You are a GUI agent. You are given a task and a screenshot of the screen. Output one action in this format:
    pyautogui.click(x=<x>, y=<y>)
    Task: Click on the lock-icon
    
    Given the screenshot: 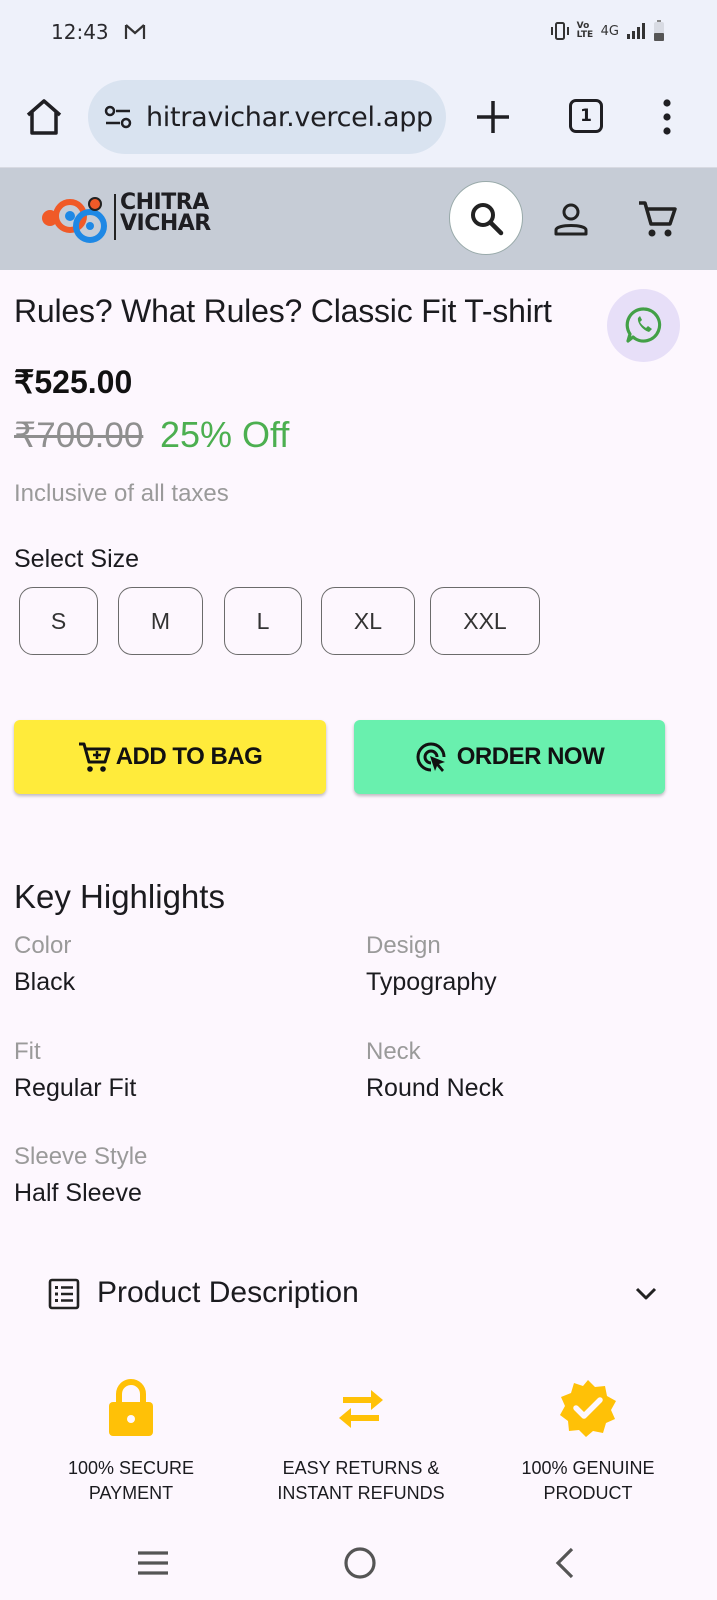 What is the action you would take?
    pyautogui.click(x=131, y=1407)
    